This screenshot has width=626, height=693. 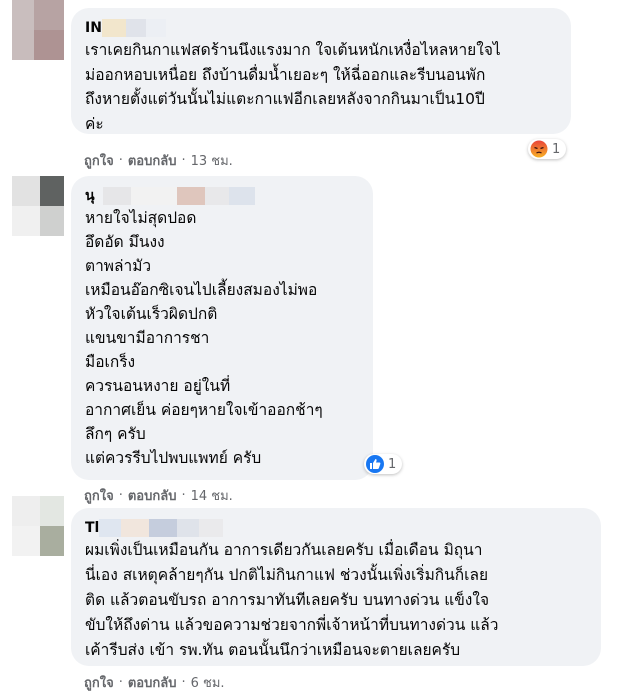 What do you see at coordinates (110, 362) in the screenshot?
I see `comment-line: มือเกร็ง` at bounding box center [110, 362].